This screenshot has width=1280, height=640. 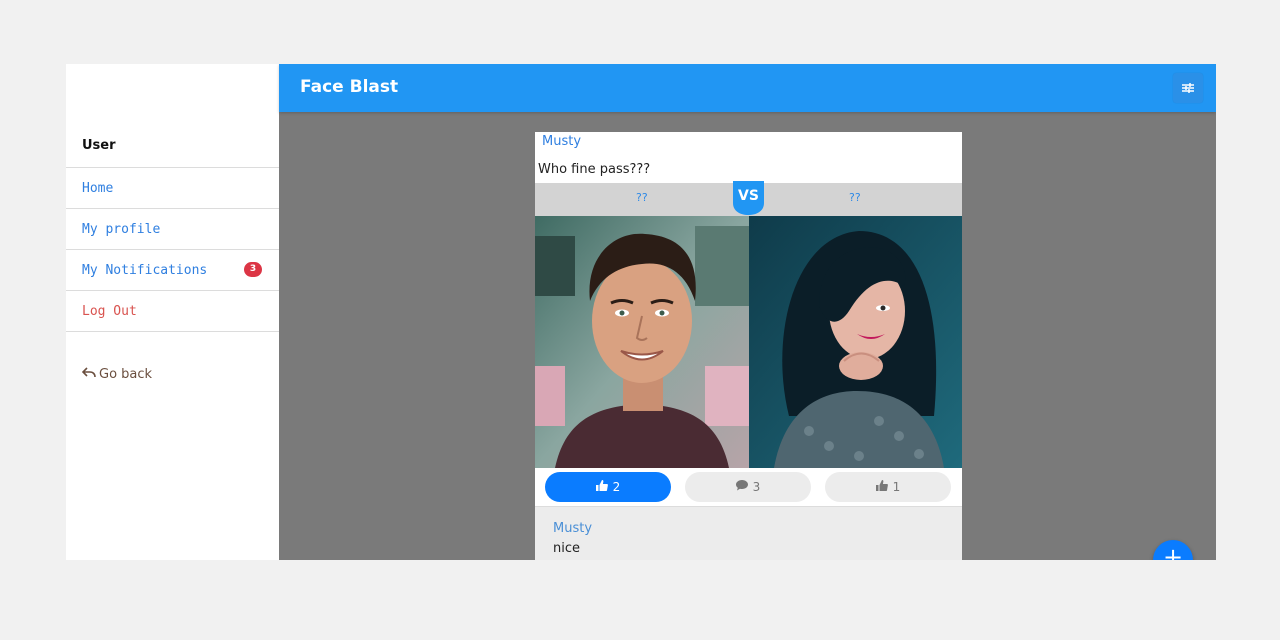 What do you see at coordinates (896, 487) in the screenshot?
I see `like-right-count: 1` at bounding box center [896, 487].